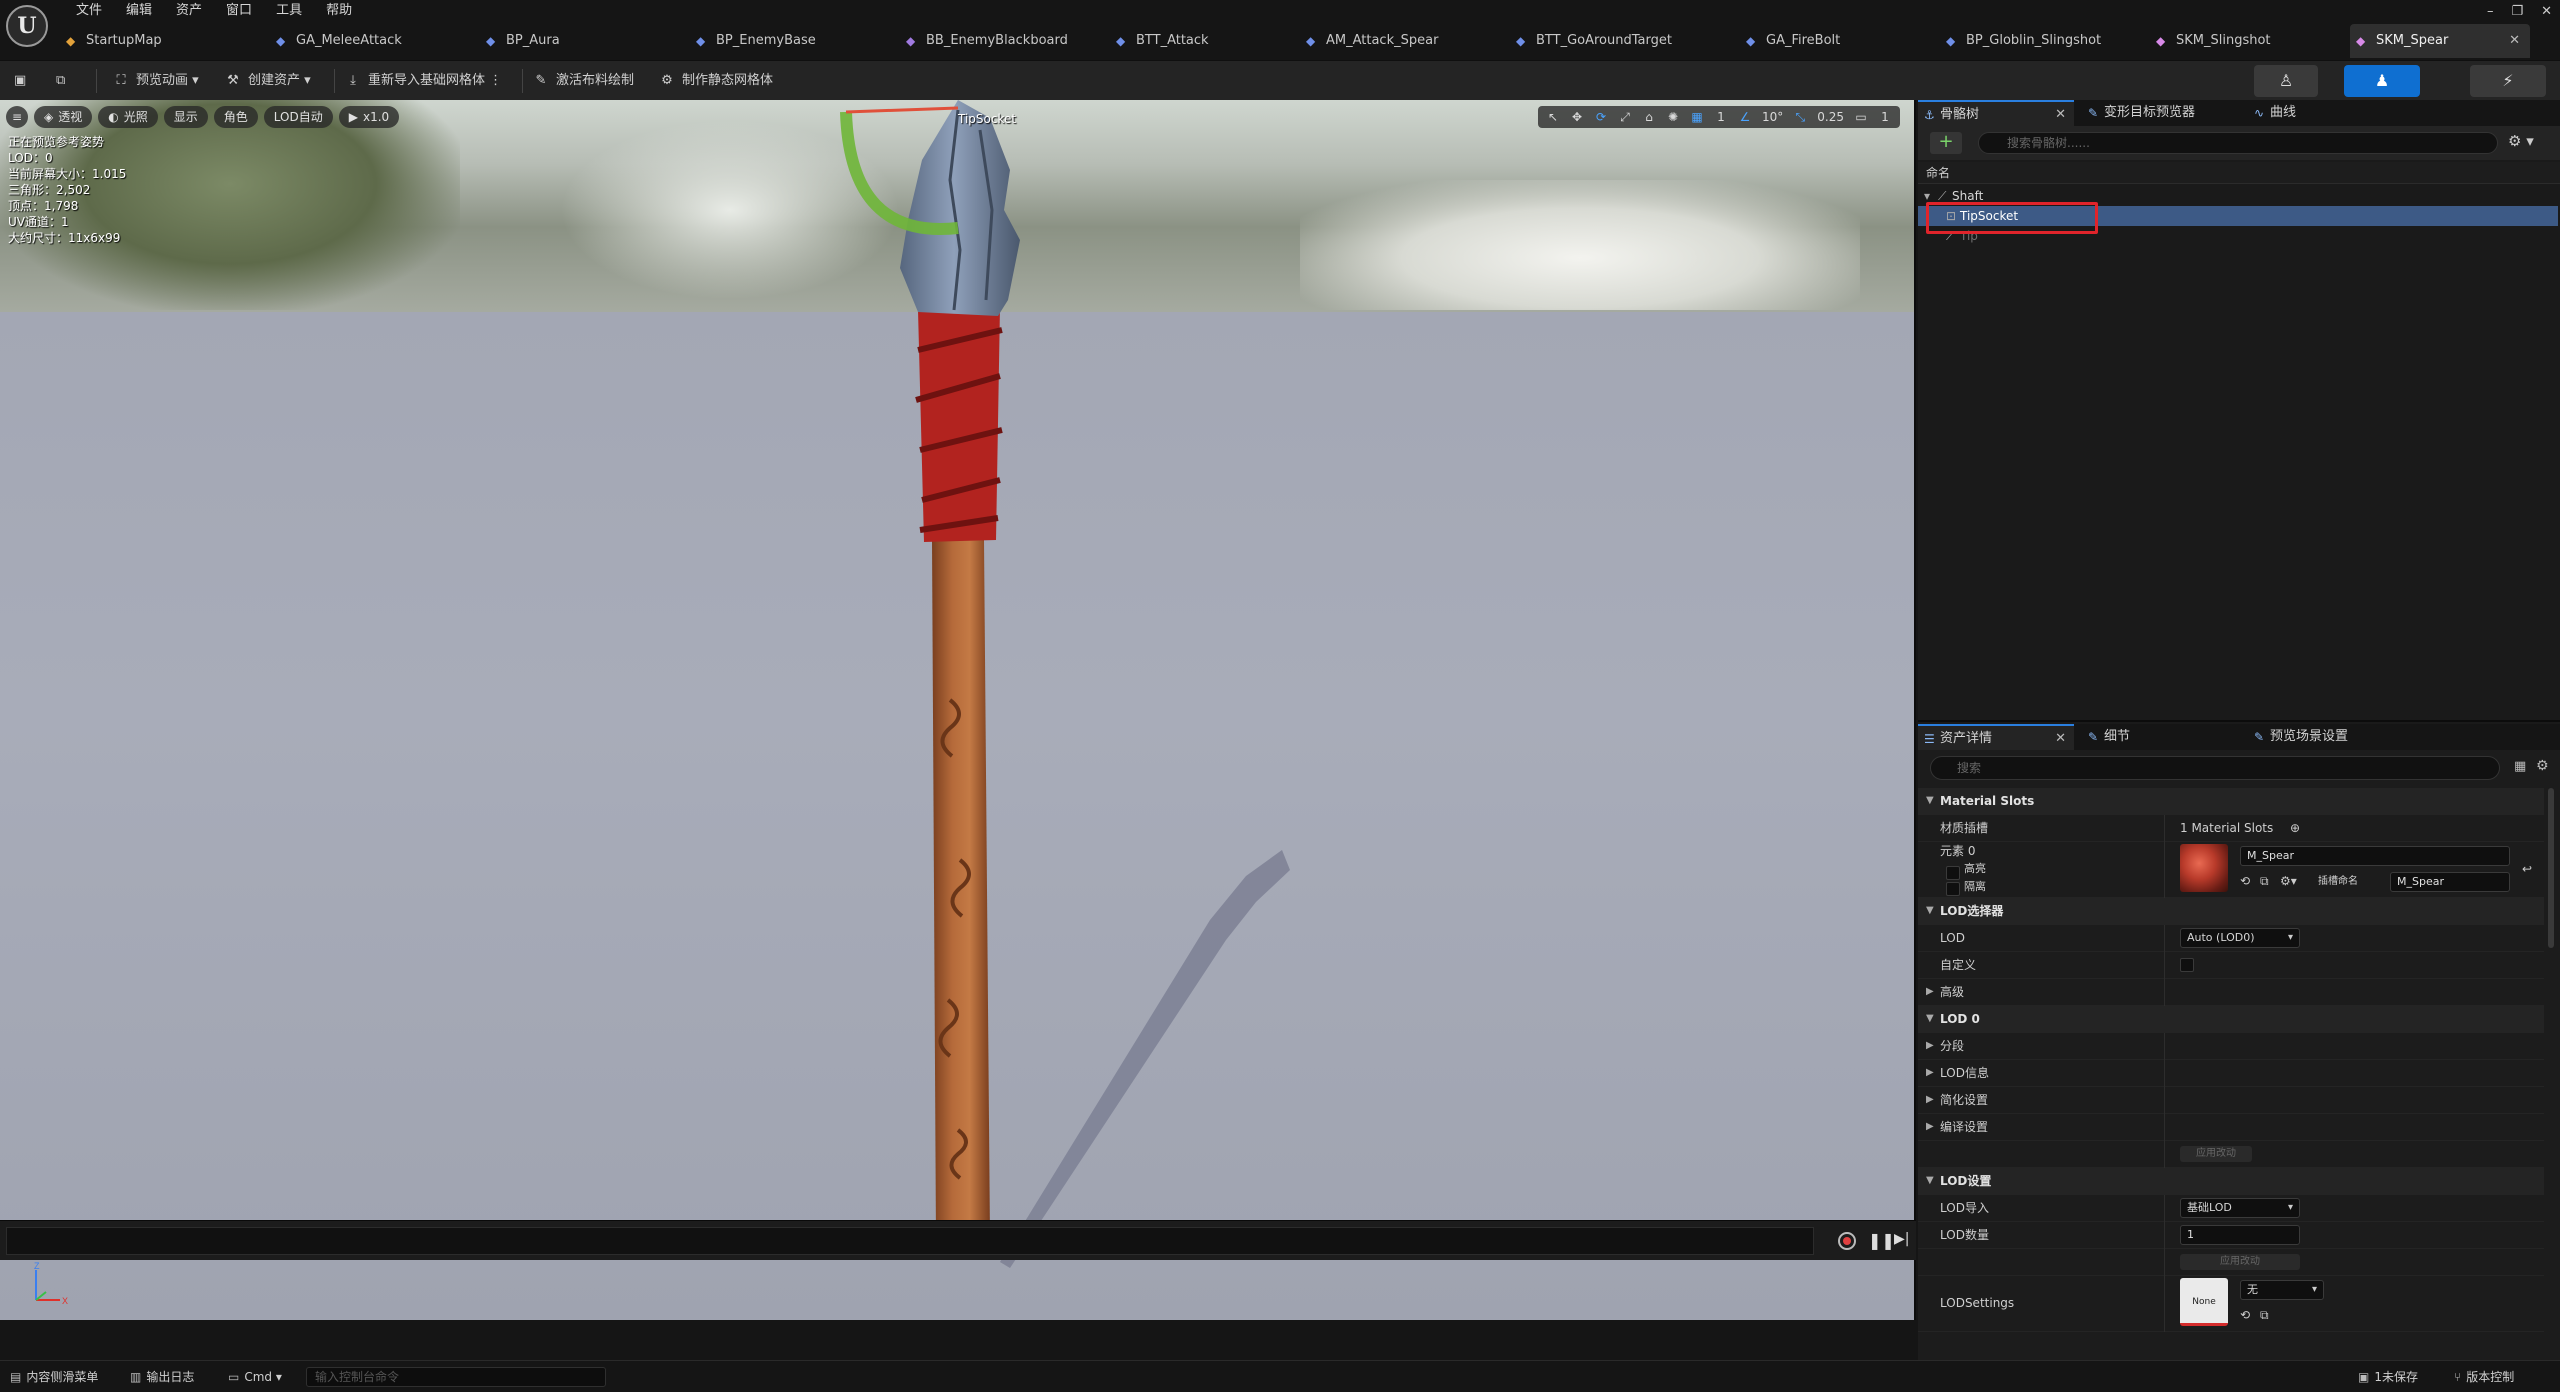 This screenshot has height=1392, width=2560. I want to click on menu-tools: 工具, so click(289, 11).